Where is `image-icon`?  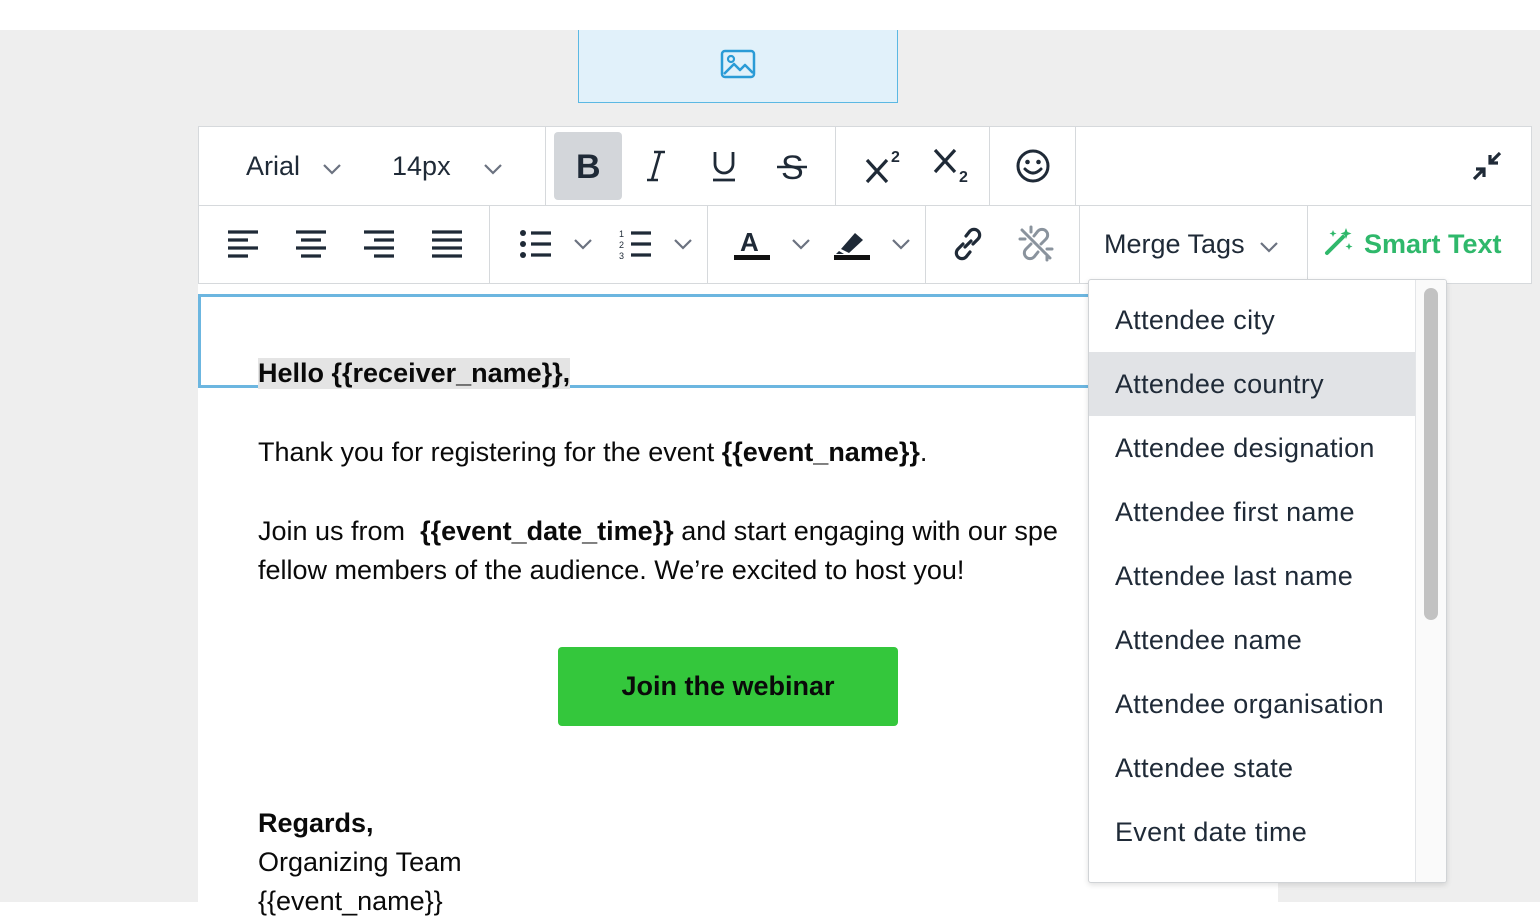
image-icon is located at coordinates (738, 66).